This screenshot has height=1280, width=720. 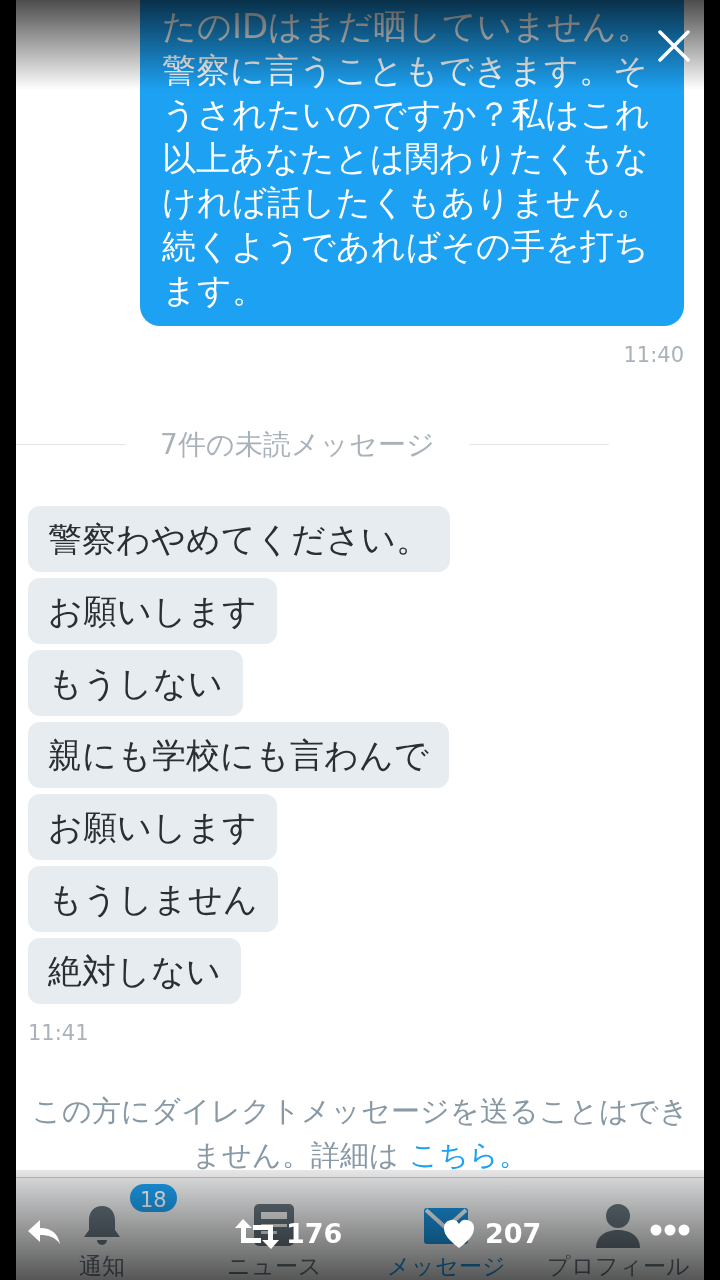 What do you see at coordinates (153, 898) in the screenshot?
I see `message-bubble: もうしません` at bounding box center [153, 898].